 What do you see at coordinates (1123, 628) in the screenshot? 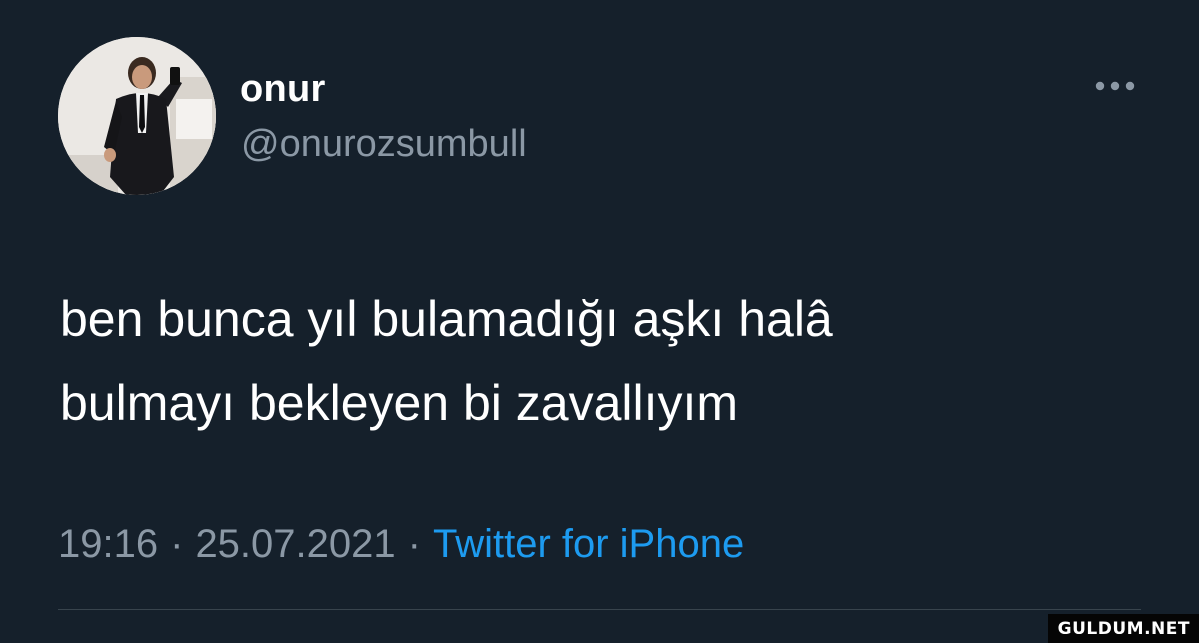
I see `watermark-logo: GULDUM.NET` at bounding box center [1123, 628].